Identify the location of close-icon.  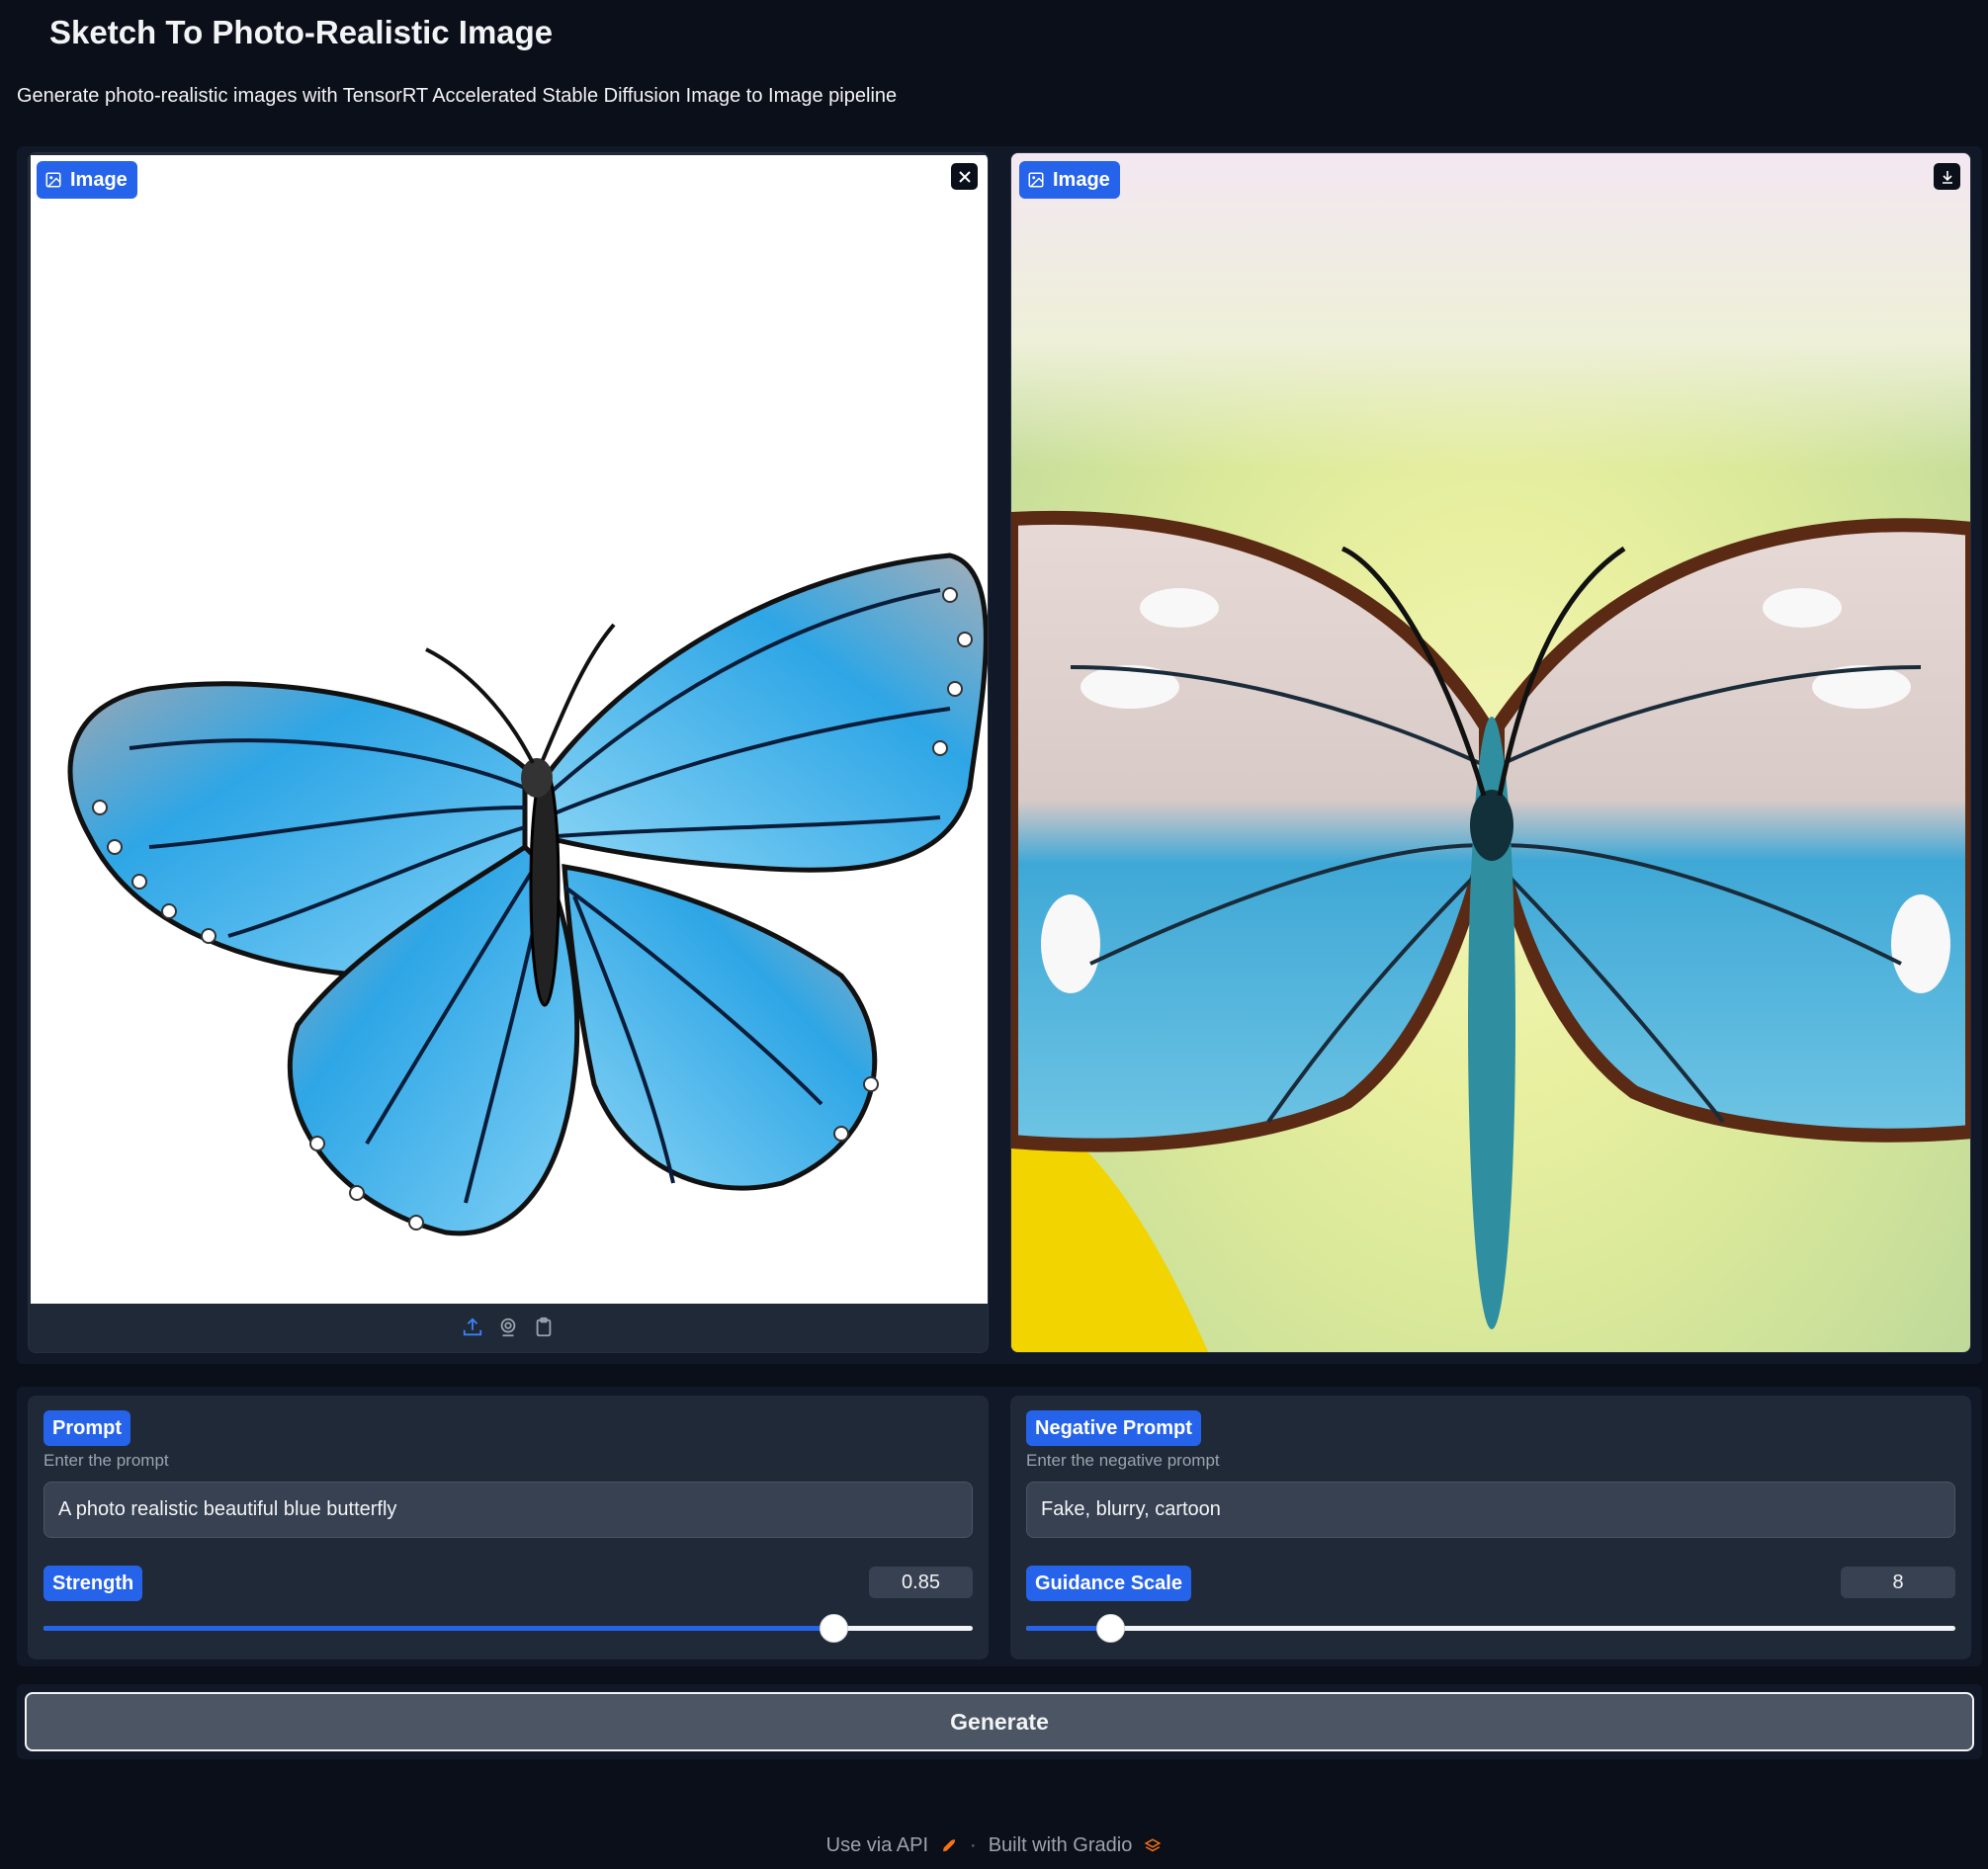
(964, 177).